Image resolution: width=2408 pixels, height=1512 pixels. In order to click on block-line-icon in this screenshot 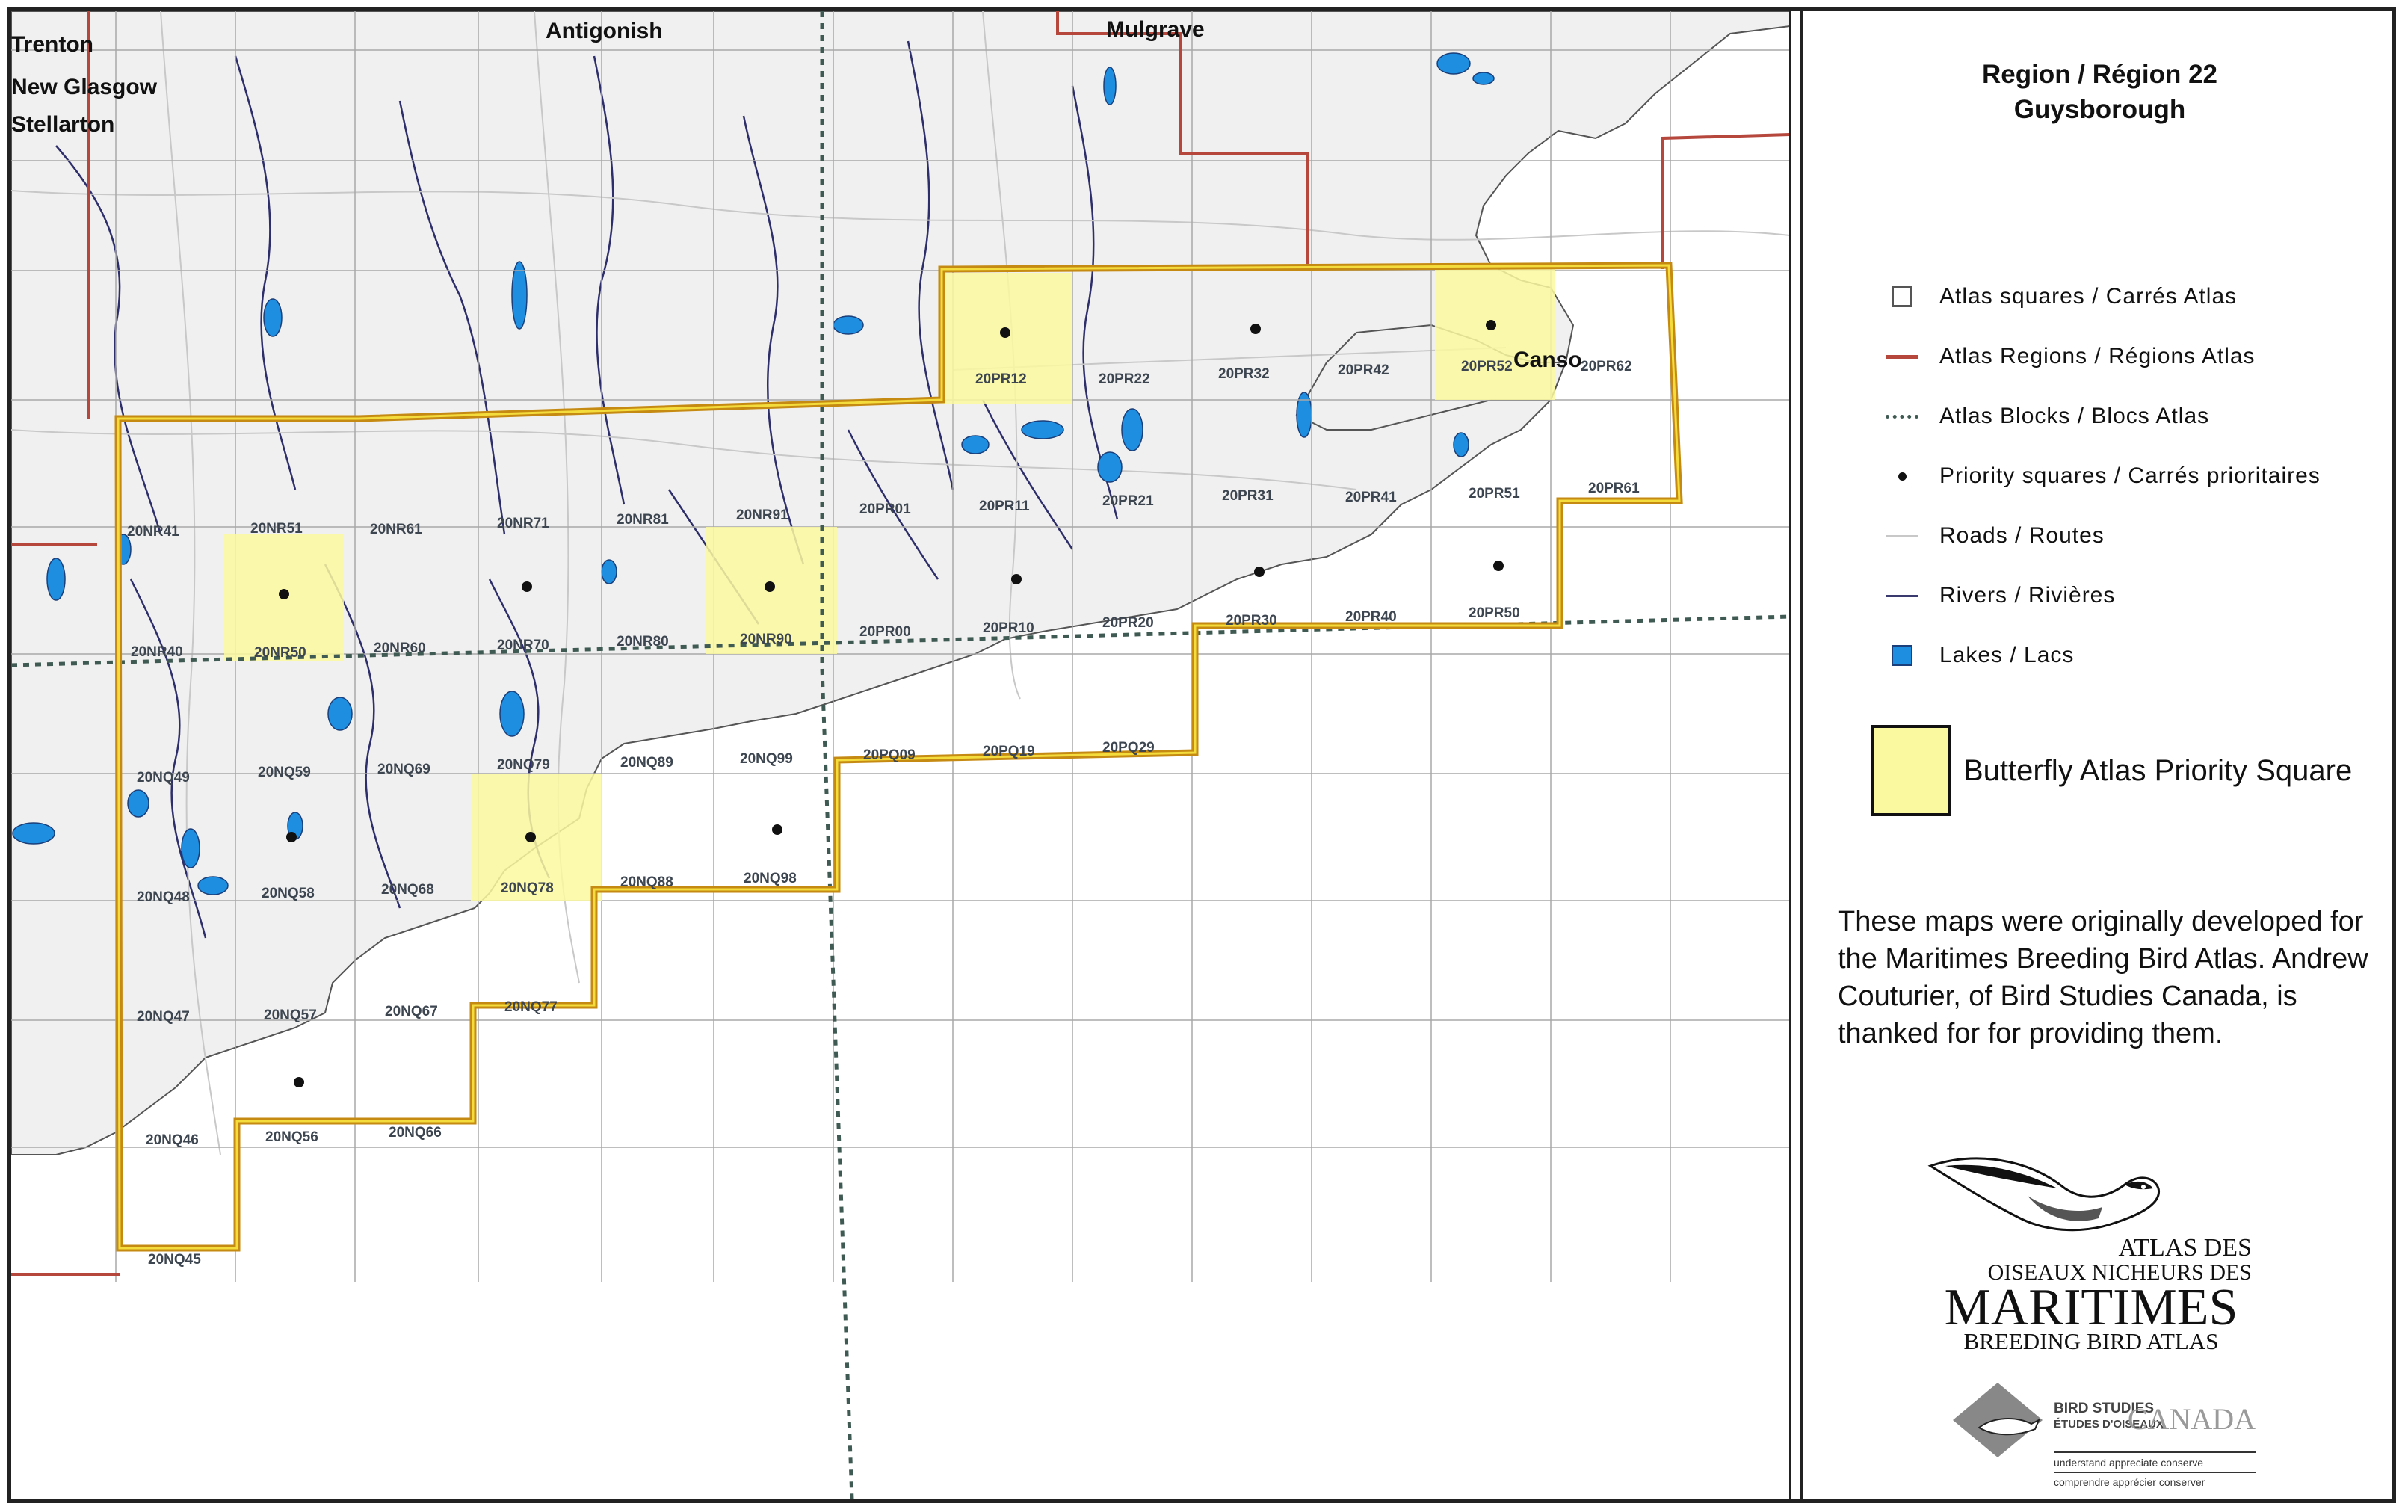, I will do `click(1902, 416)`.